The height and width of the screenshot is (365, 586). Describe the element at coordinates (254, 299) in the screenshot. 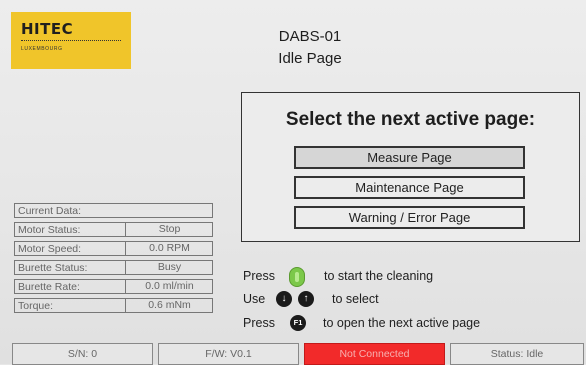

I see `help-use-label: Use` at that location.